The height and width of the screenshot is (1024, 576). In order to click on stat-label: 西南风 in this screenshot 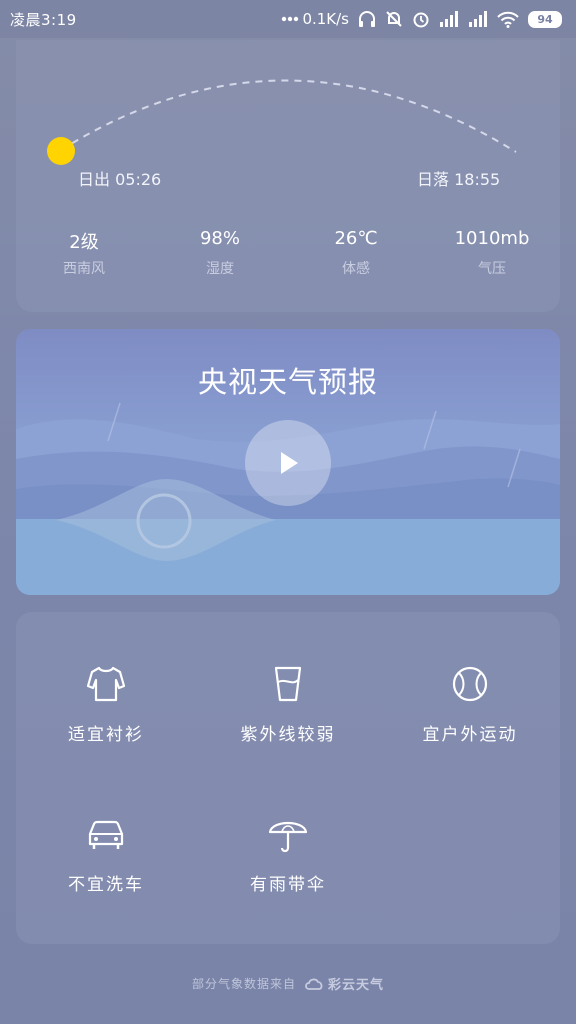, I will do `click(84, 269)`.